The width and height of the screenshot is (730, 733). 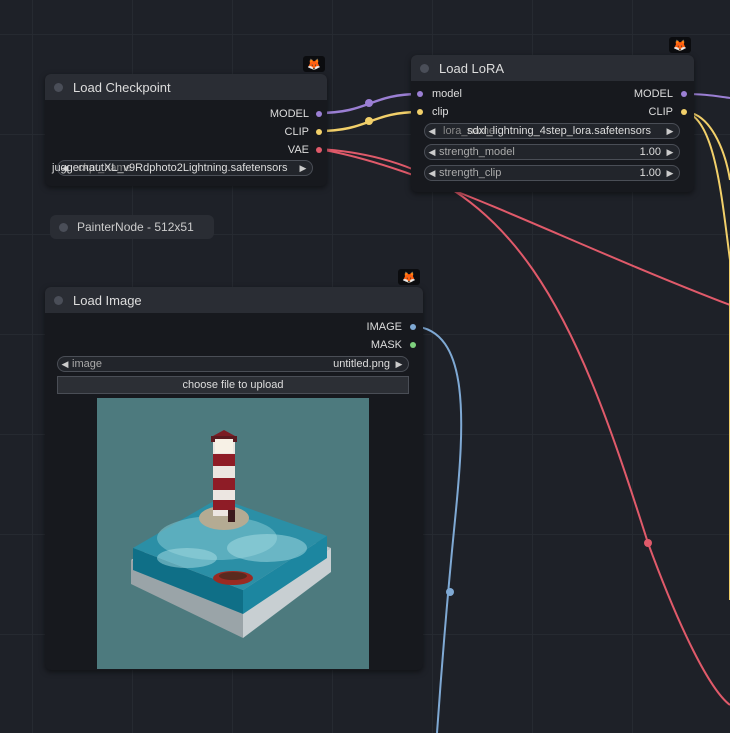 I want to click on input-model: model, so click(x=439, y=94).